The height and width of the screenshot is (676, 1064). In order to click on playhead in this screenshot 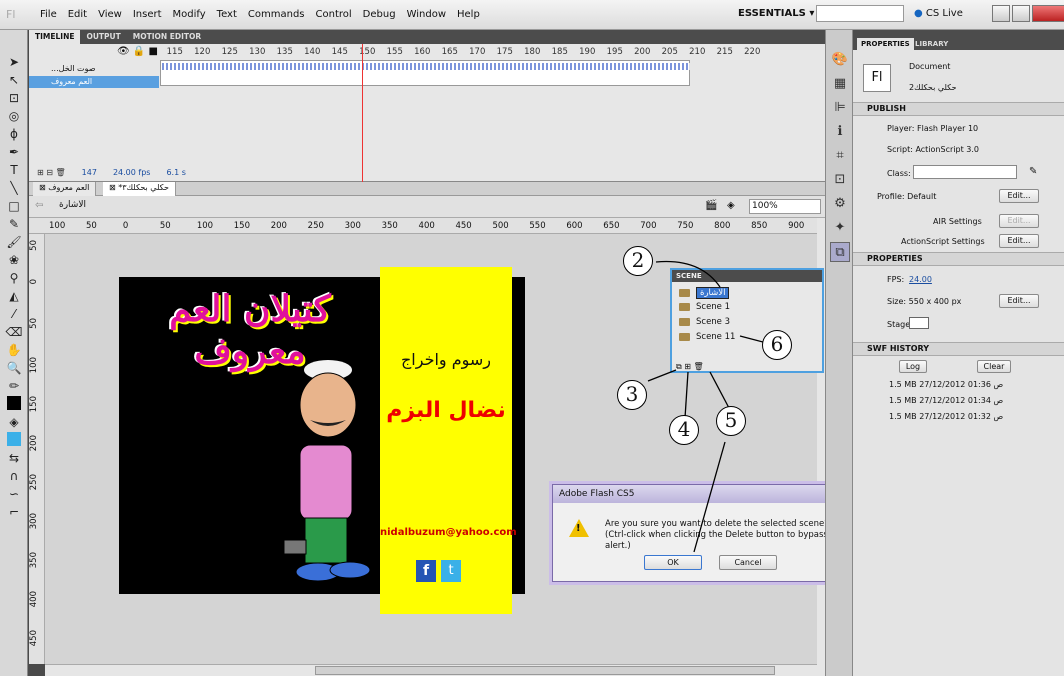, I will do `click(362, 114)`.